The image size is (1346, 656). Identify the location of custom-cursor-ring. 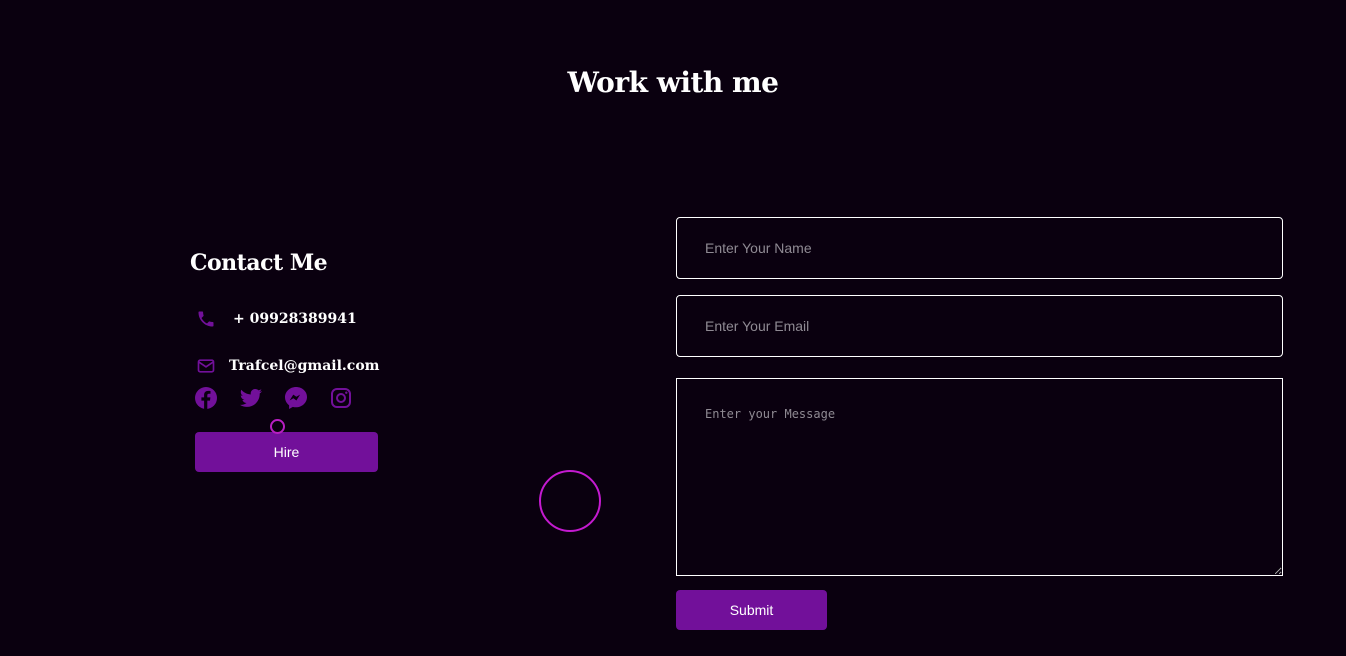
(570, 501).